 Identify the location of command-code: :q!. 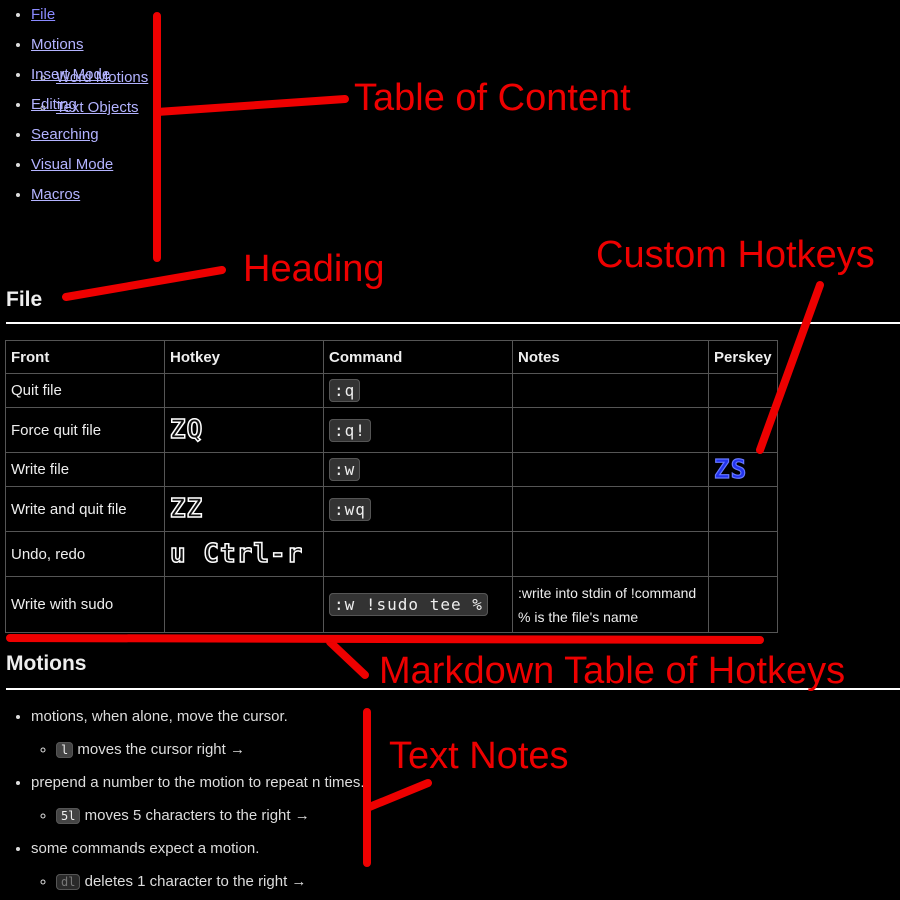
(350, 430).